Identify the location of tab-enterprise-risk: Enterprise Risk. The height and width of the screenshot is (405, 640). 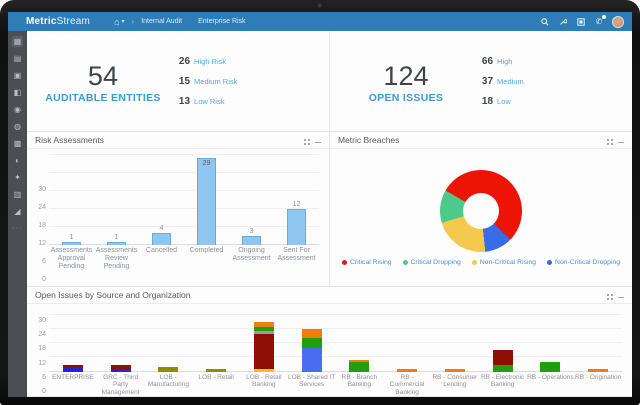
(221, 21).